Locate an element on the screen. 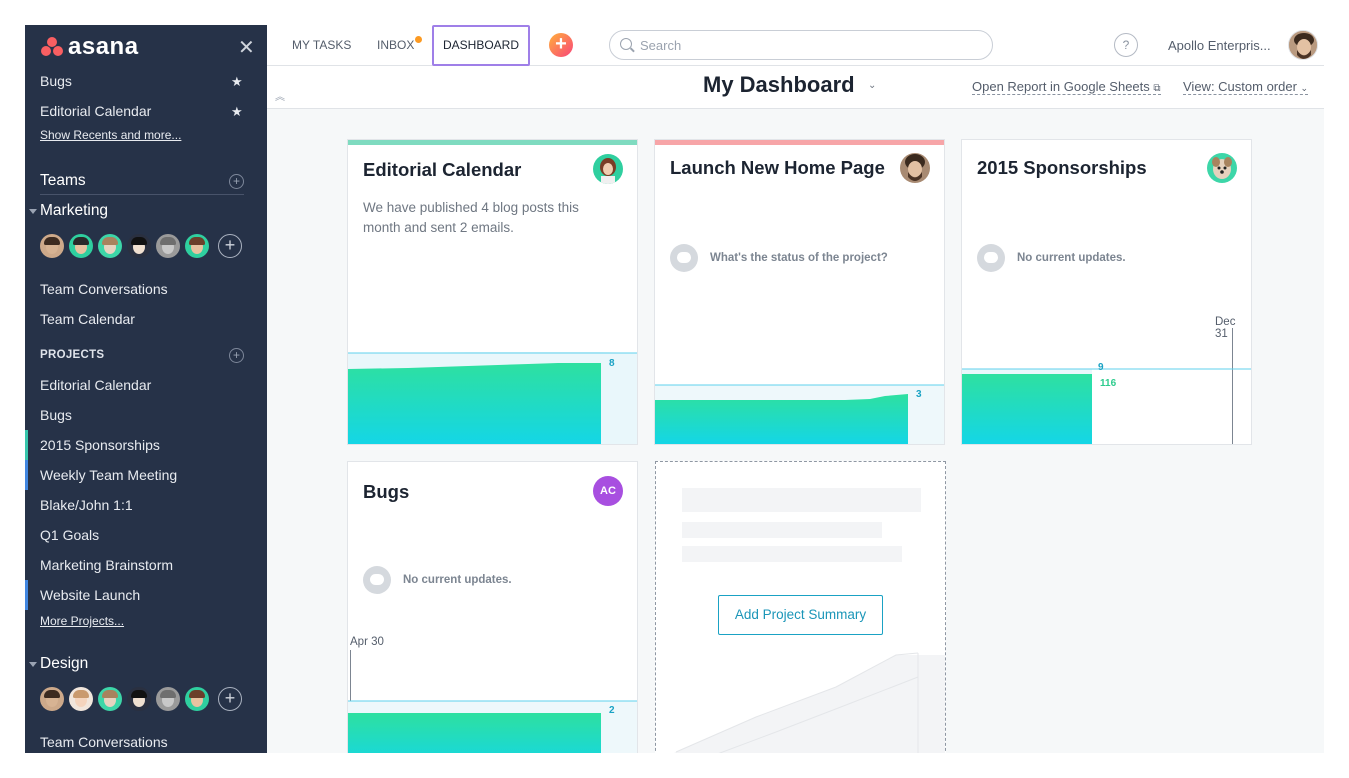 This screenshot has height=778, width=1349. open-report-link: Open Report in Google Sheets ⧉ is located at coordinates (1066, 87).